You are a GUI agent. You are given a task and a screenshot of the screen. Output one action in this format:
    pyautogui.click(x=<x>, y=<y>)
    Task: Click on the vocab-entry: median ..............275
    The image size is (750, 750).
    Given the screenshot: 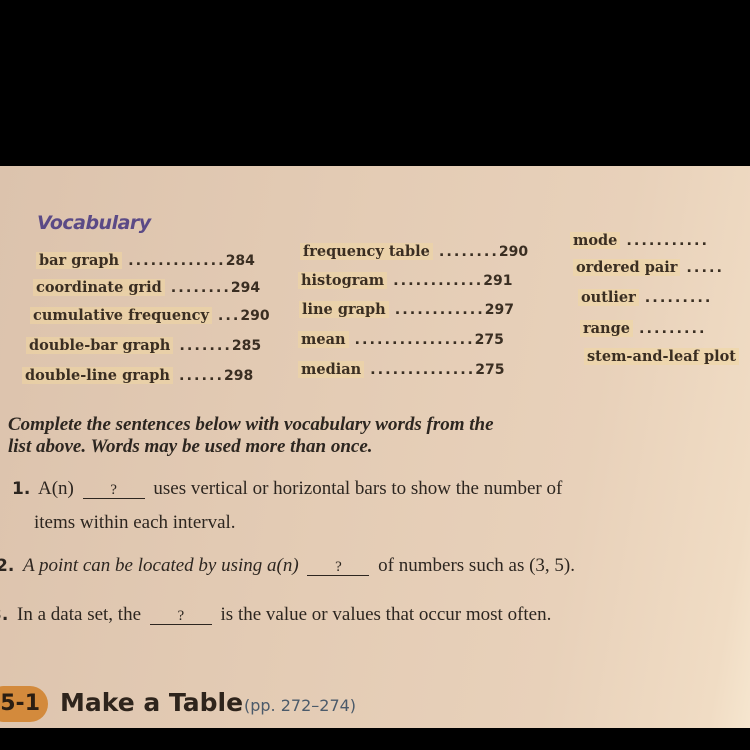 What is the action you would take?
    pyautogui.click(x=401, y=369)
    